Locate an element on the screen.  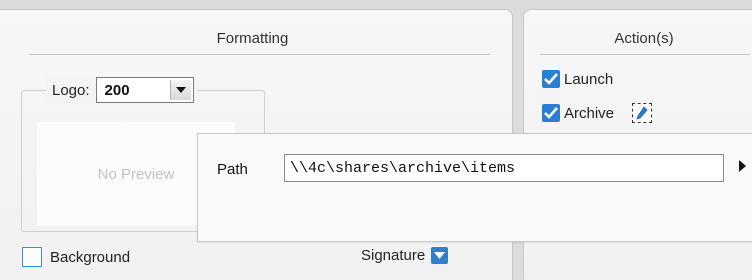
formatting-title: Formatting is located at coordinates (252, 38).